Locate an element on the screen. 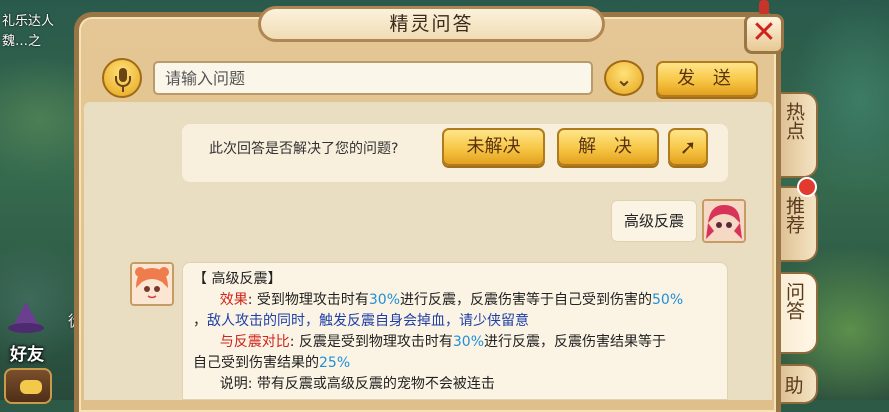 This screenshot has width=889, height=412. chat-button is located at coordinates (28, 386).